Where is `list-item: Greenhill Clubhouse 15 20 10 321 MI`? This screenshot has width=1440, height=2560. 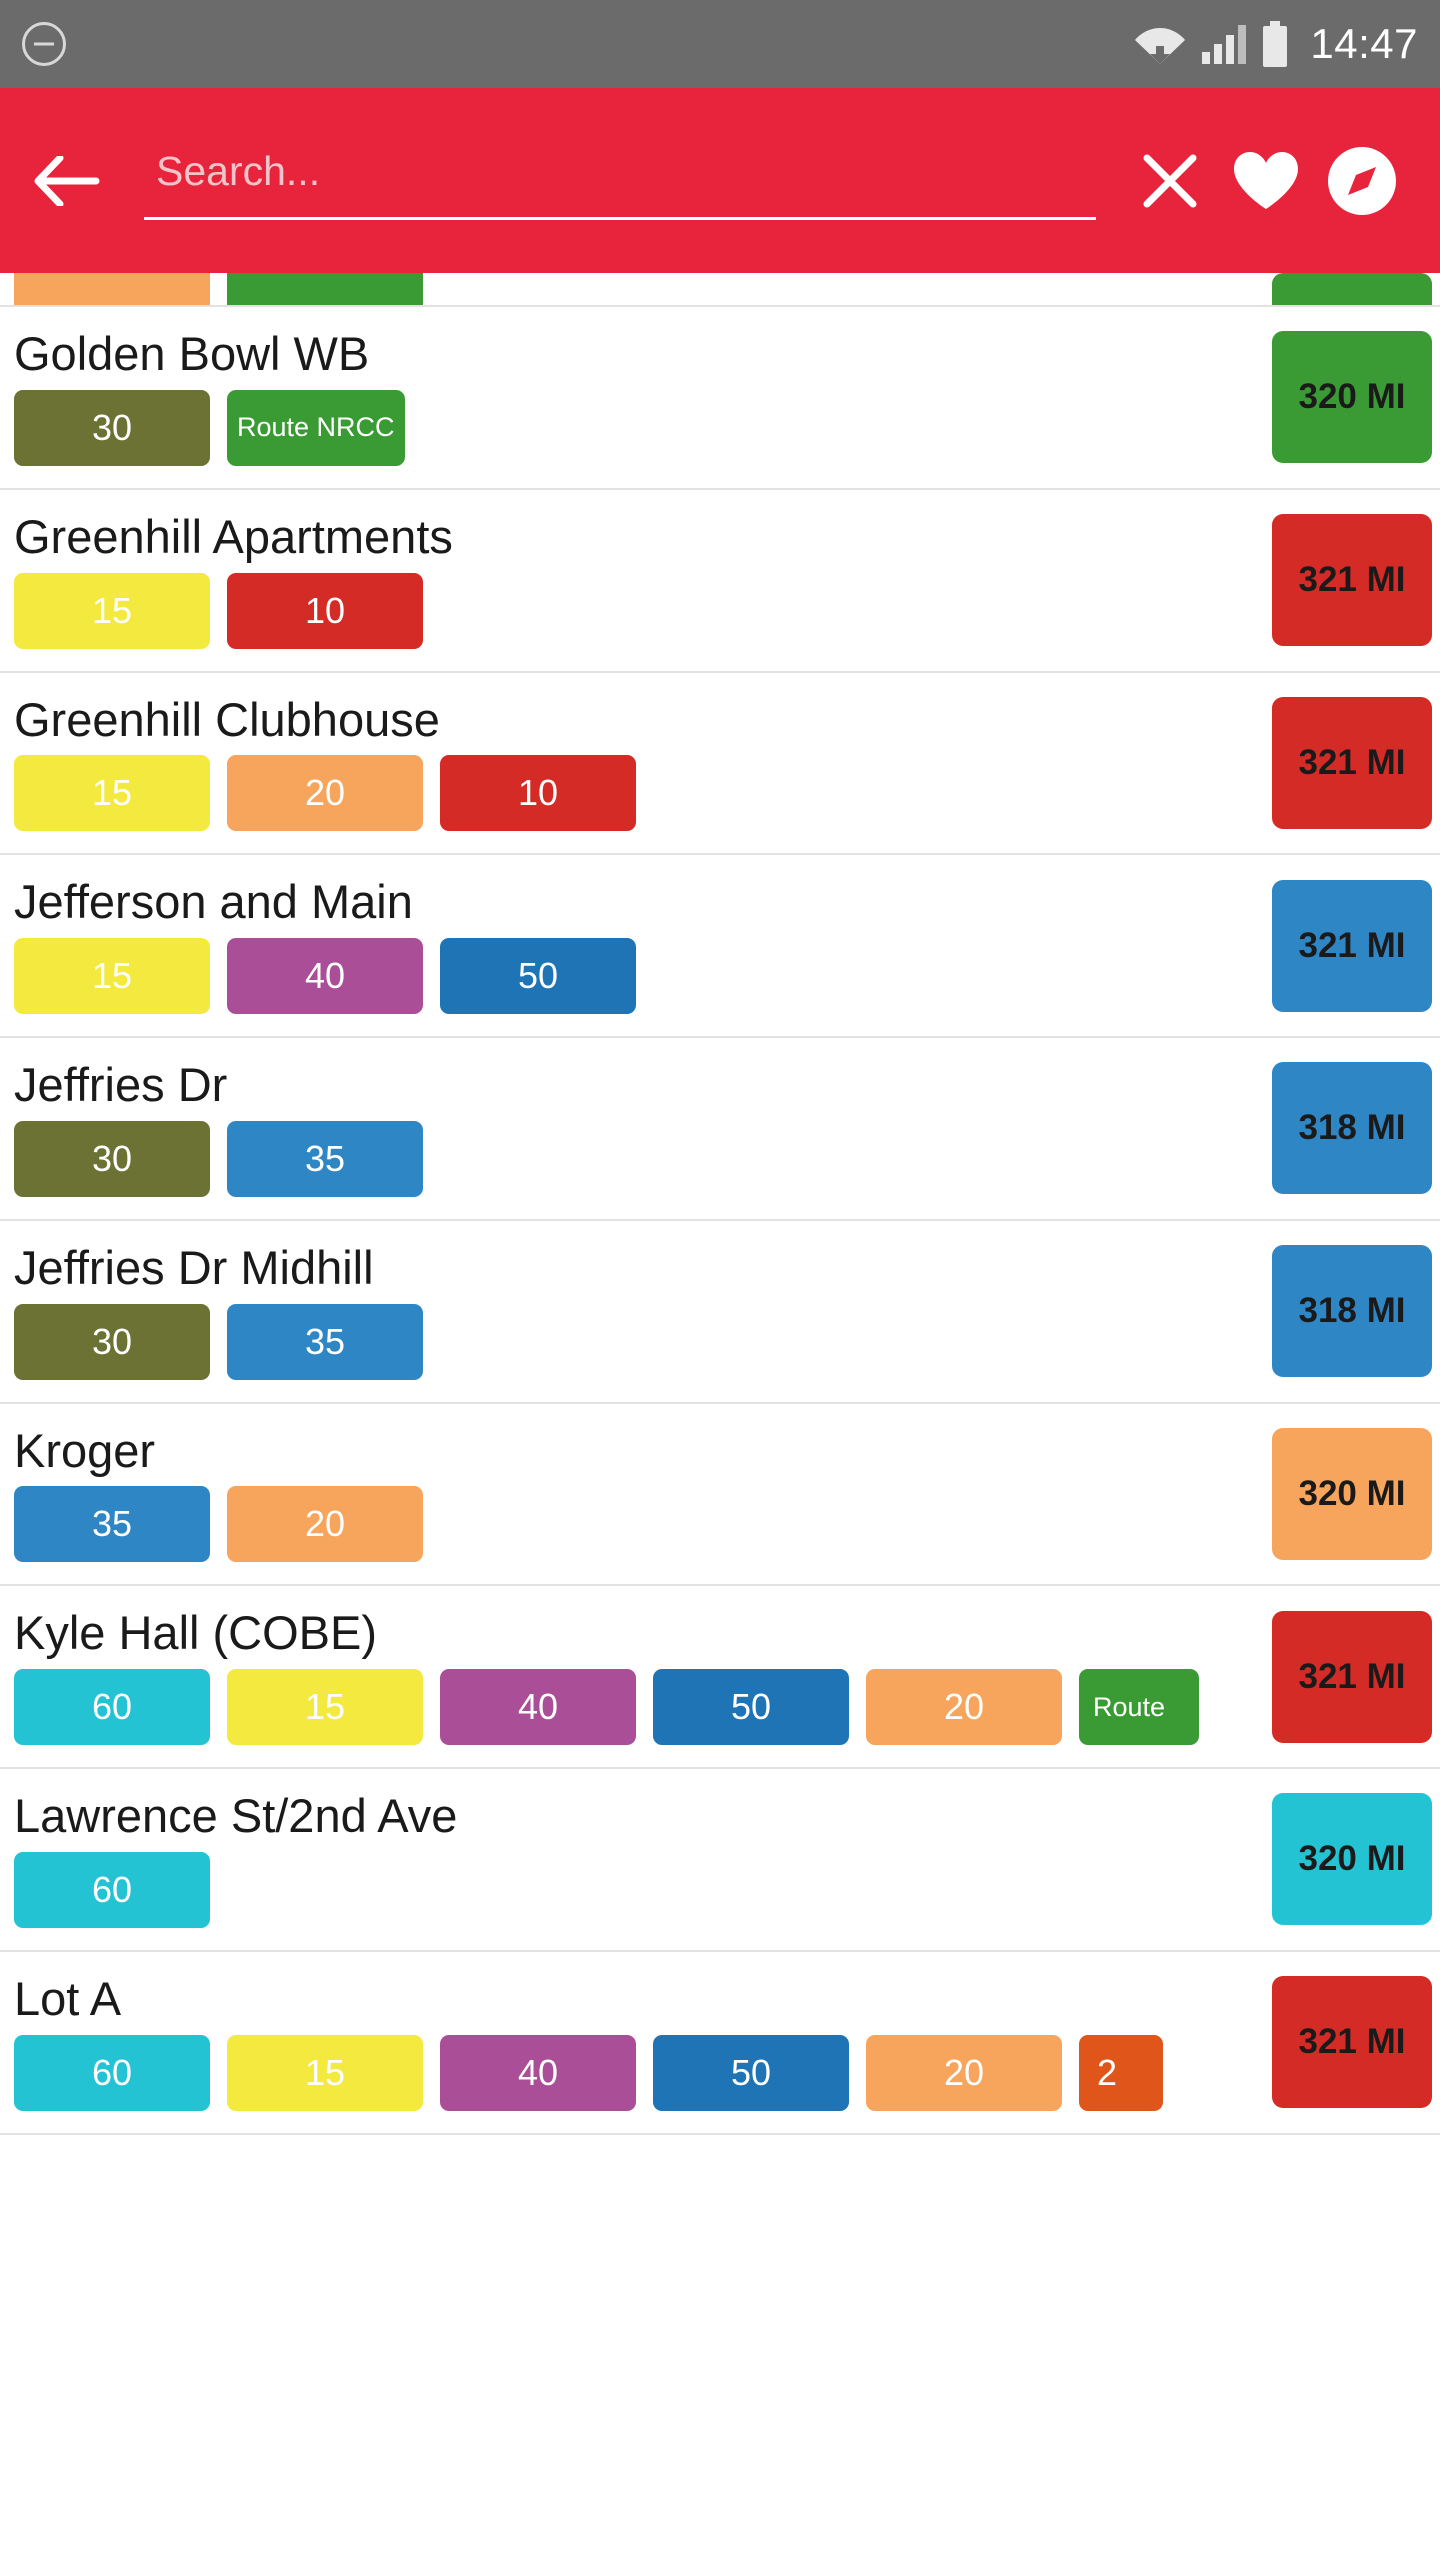
list-item: Greenhill Clubhouse 15 20 10 321 MI is located at coordinates (720, 764).